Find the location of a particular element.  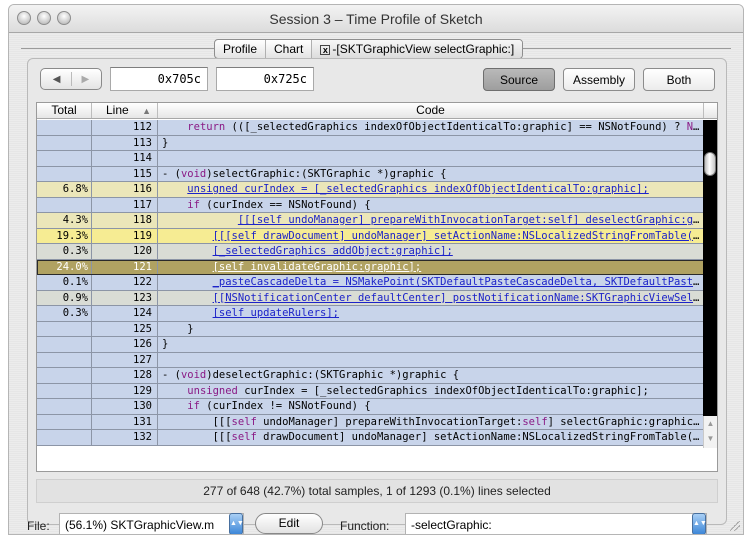

line-number-cell: 125 is located at coordinates (125, 328).